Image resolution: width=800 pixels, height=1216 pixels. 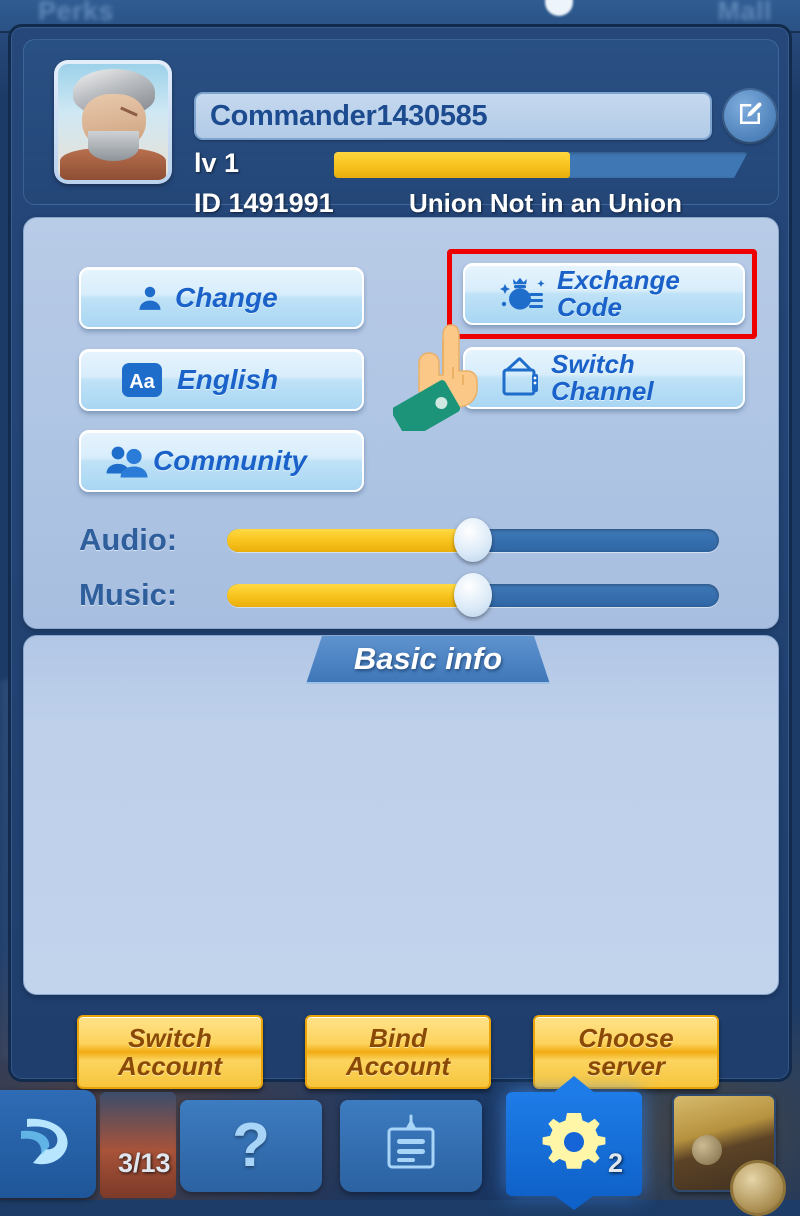 I want to click on avatar, so click(x=113, y=122).